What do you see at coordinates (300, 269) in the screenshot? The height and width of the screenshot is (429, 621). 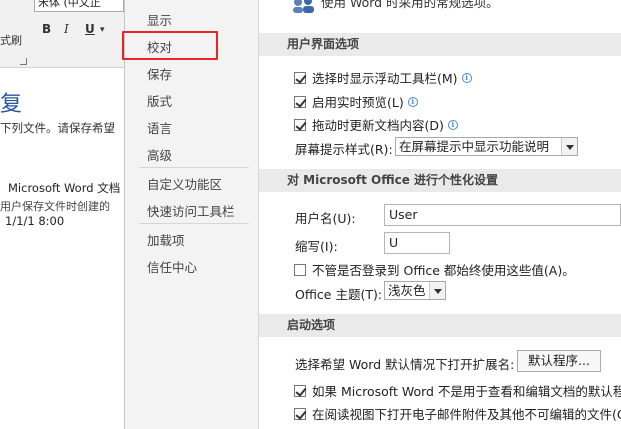 I see `always-use-checkbox` at bounding box center [300, 269].